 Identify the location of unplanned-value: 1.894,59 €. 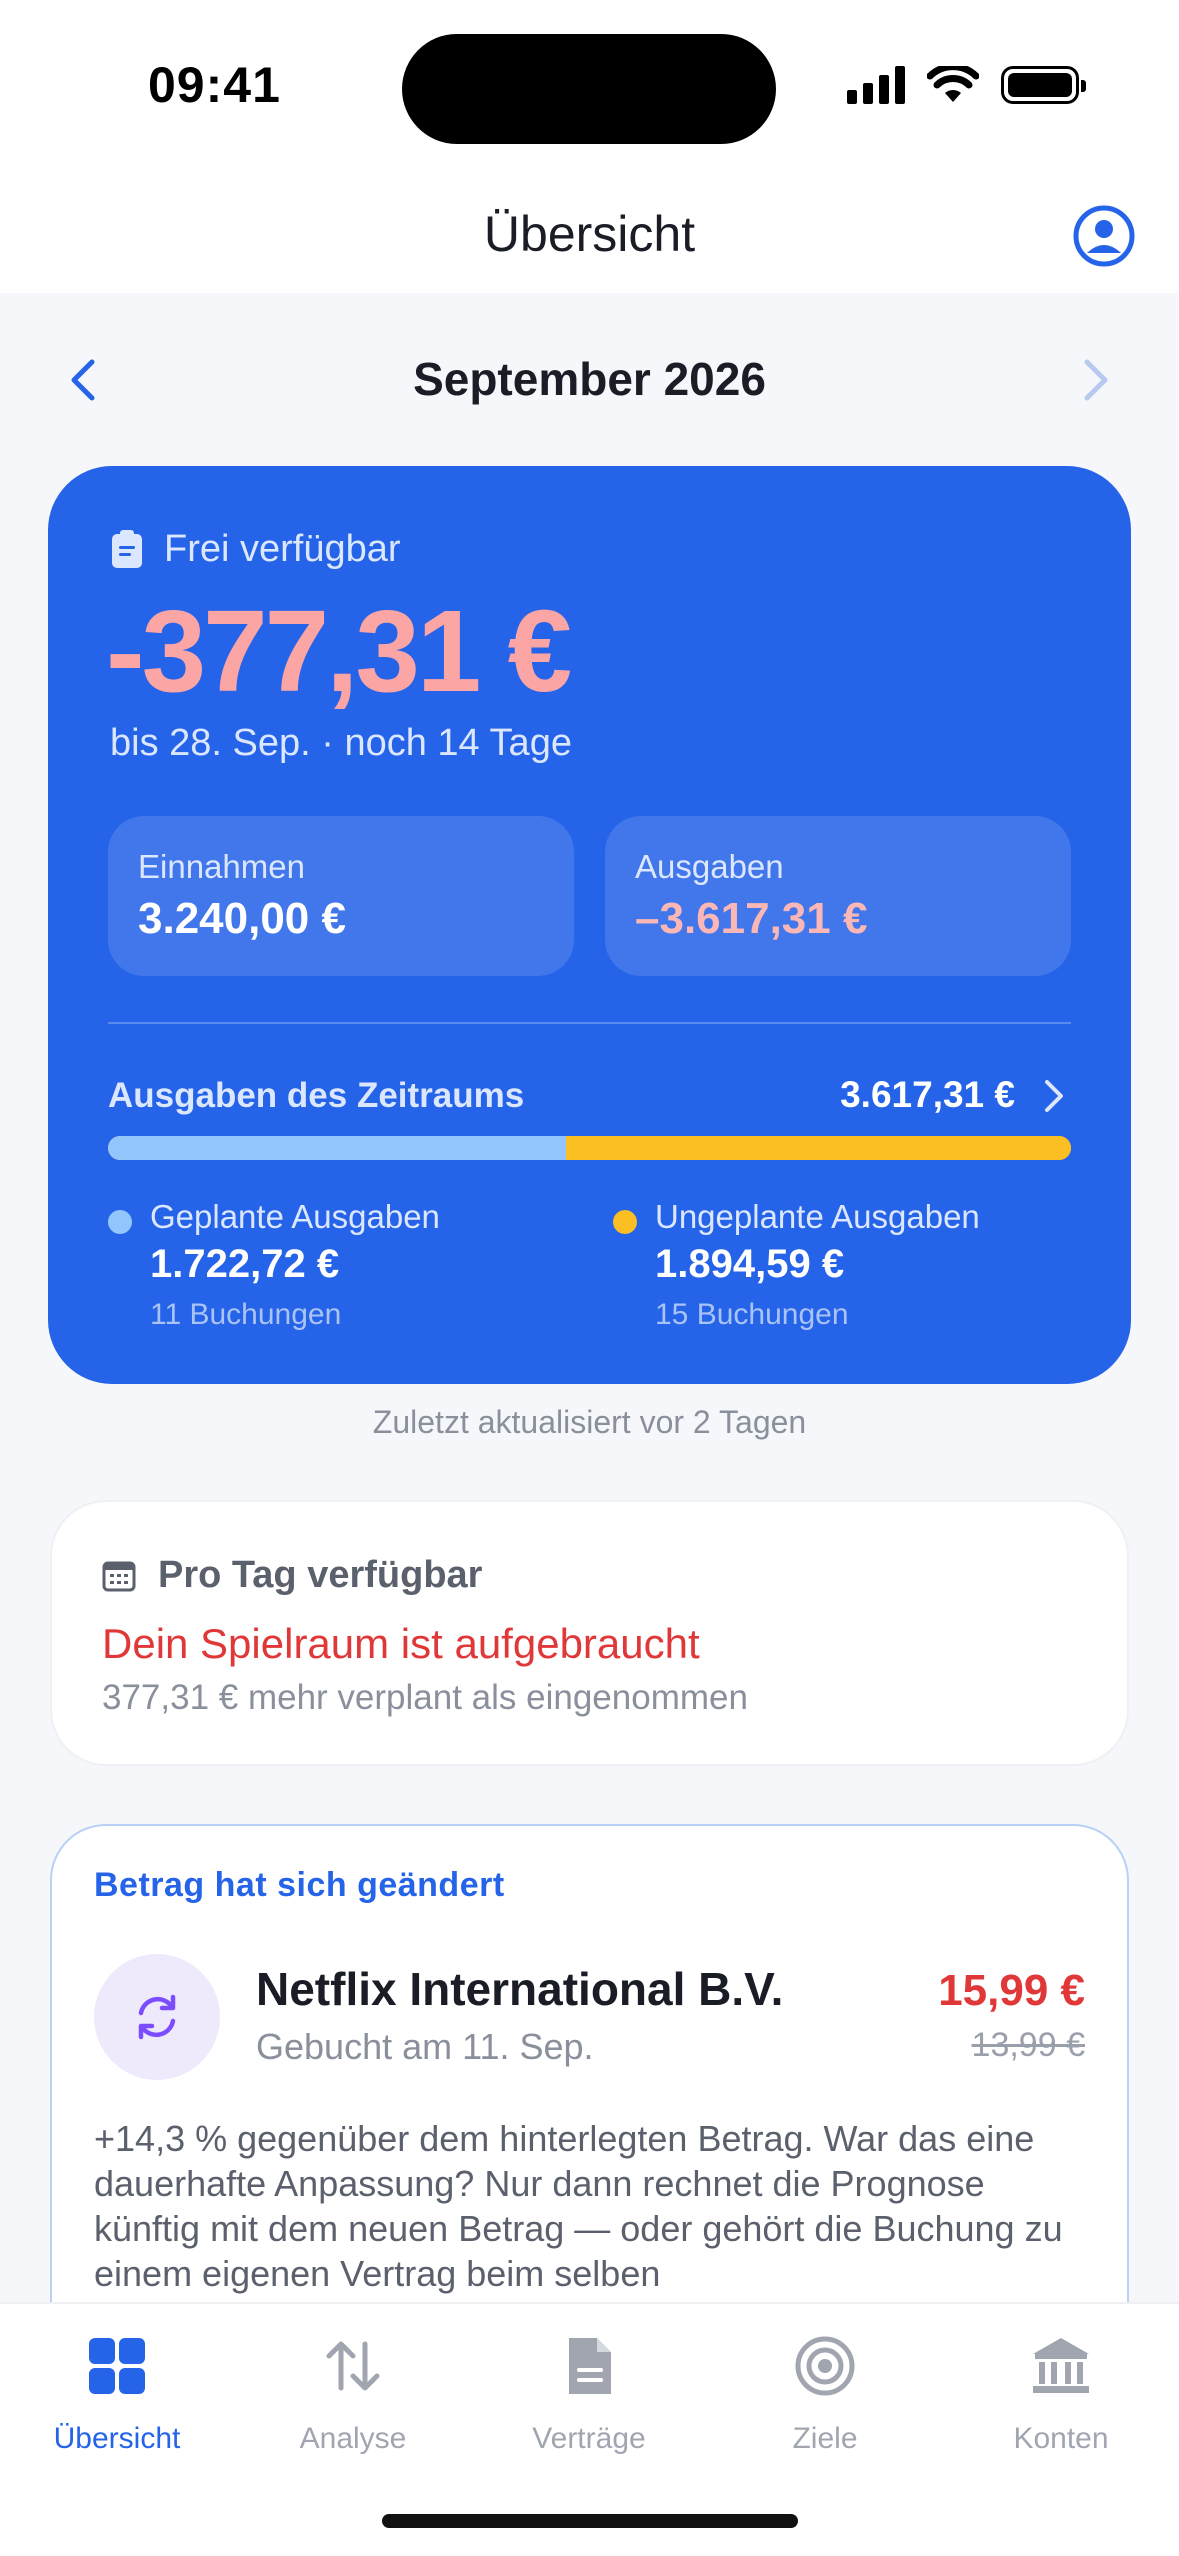
(750, 1264).